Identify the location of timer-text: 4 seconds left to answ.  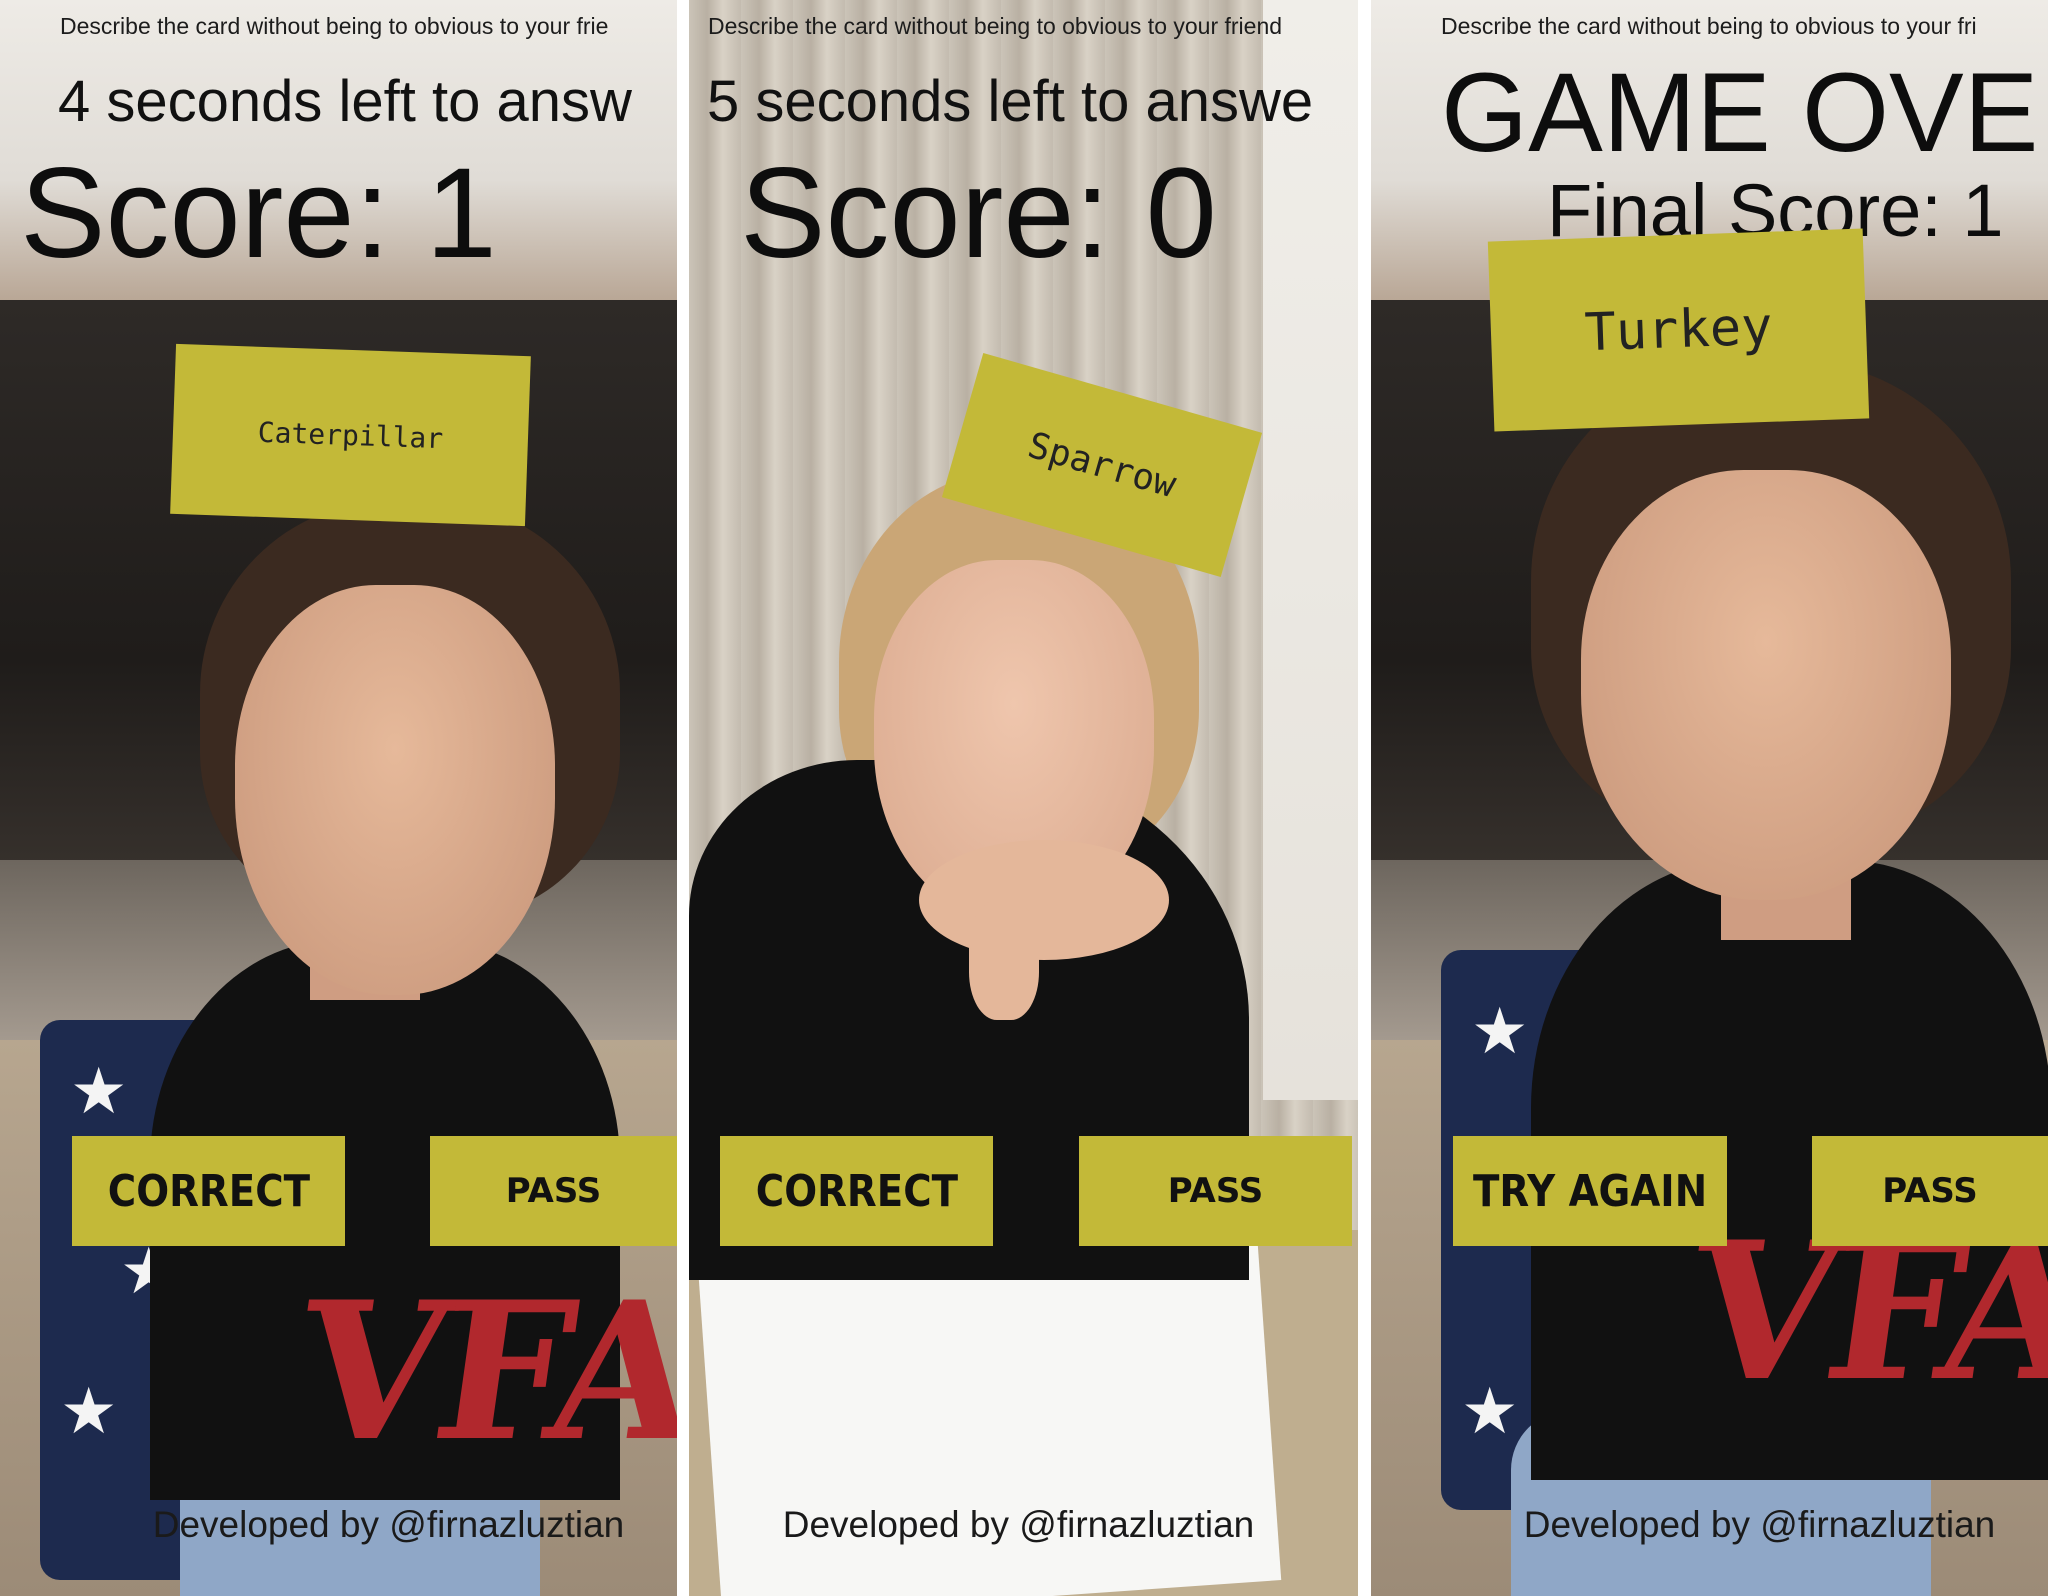
(345, 101).